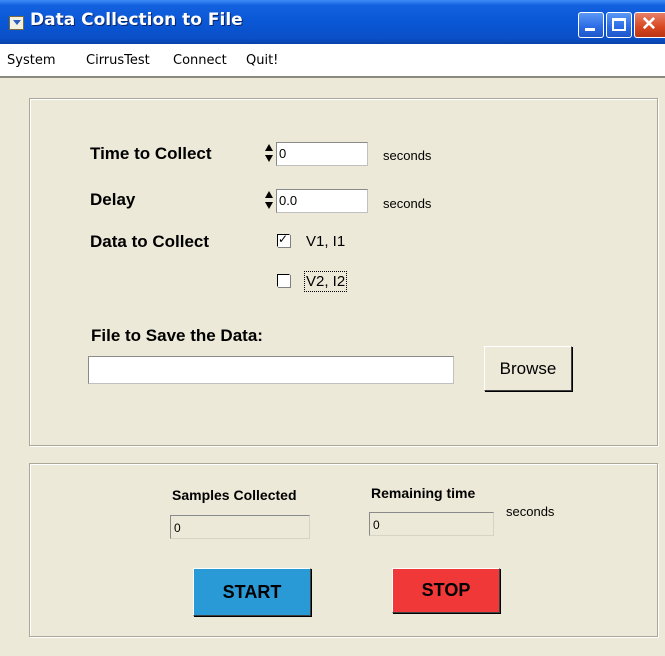 This screenshot has width=665, height=656. I want to click on v1-i1-checkbox, so click(283, 239).